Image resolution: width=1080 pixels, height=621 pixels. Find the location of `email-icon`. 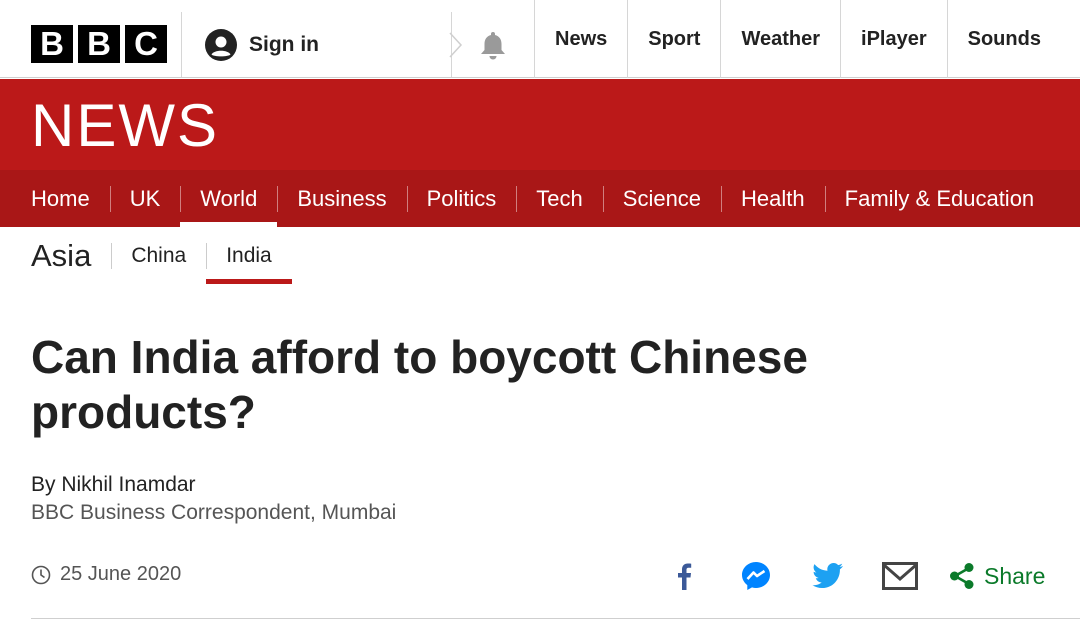

email-icon is located at coordinates (900, 576).